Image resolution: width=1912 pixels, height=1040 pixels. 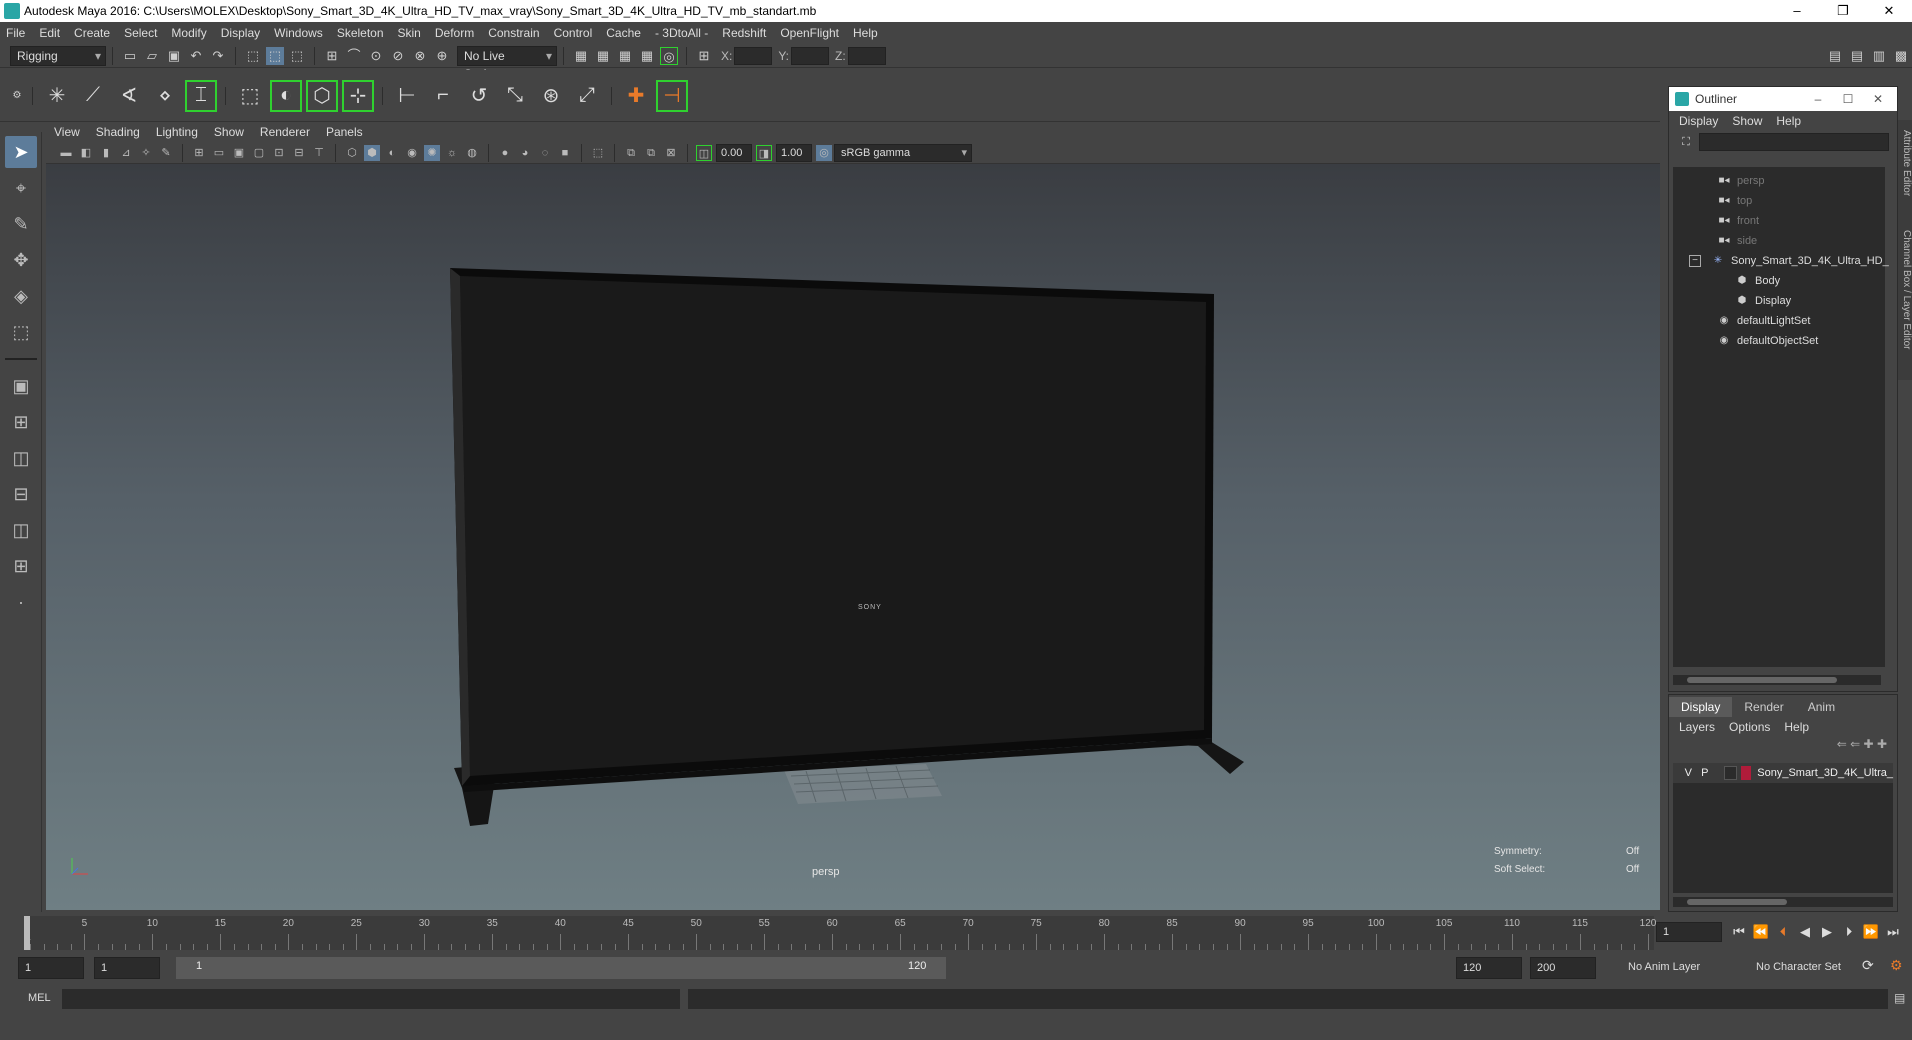 What do you see at coordinates (21, 458) in the screenshot?
I see `side-by-side-icon: ◫` at bounding box center [21, 458].